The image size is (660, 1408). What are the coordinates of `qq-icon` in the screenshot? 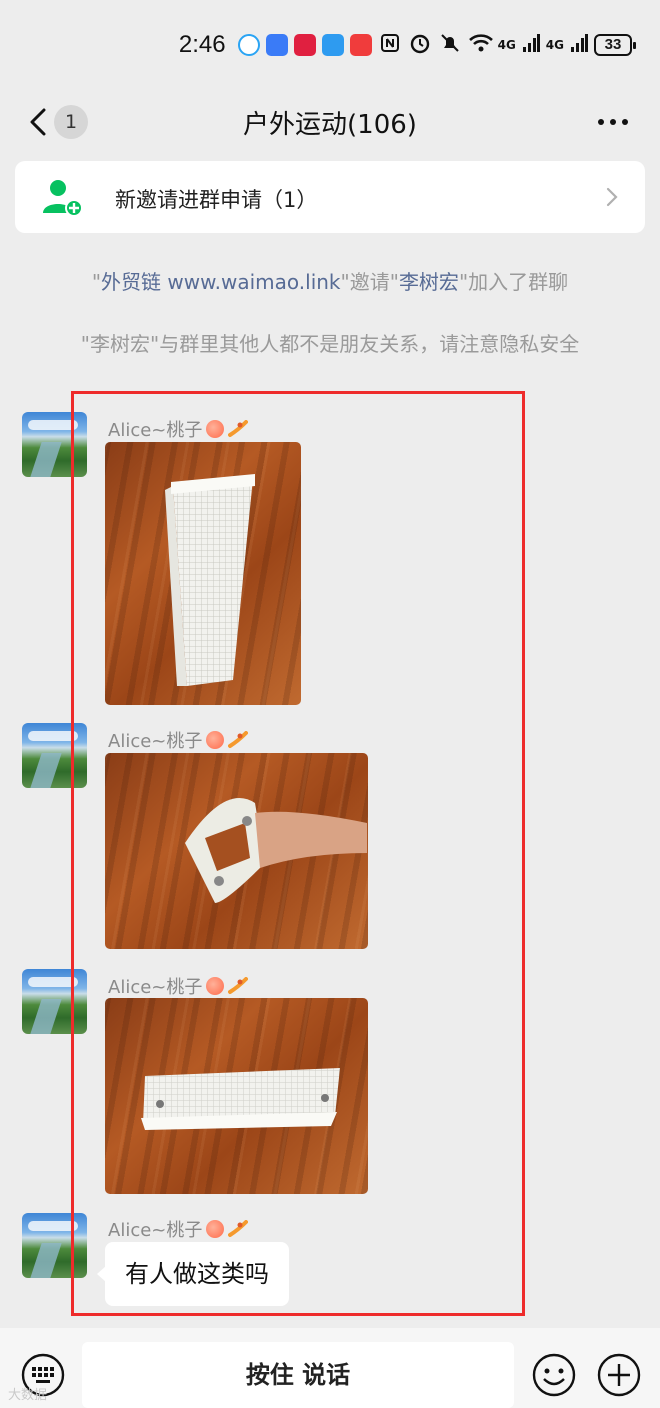 It's located at (248, 45).